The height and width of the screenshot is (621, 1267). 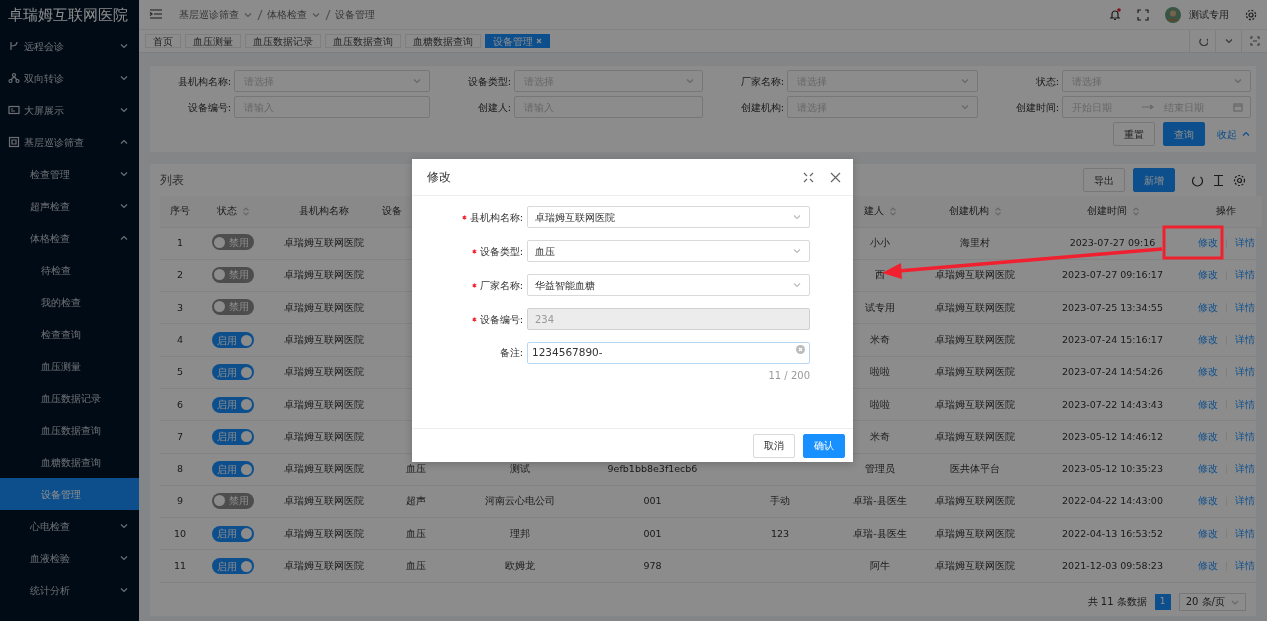 What do you see at coordinates (179, 339) in the screenshot?
I see `table-cell: 4` at bounding box center [179, 339].